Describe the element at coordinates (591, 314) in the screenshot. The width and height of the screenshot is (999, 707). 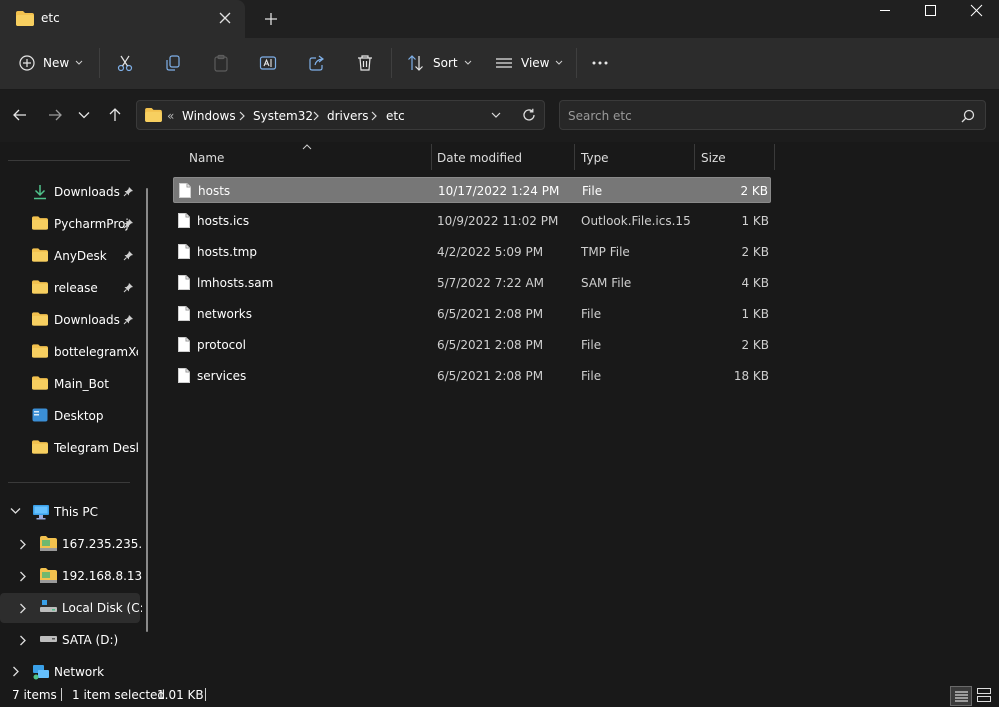
I see `file-type: File` at that location.